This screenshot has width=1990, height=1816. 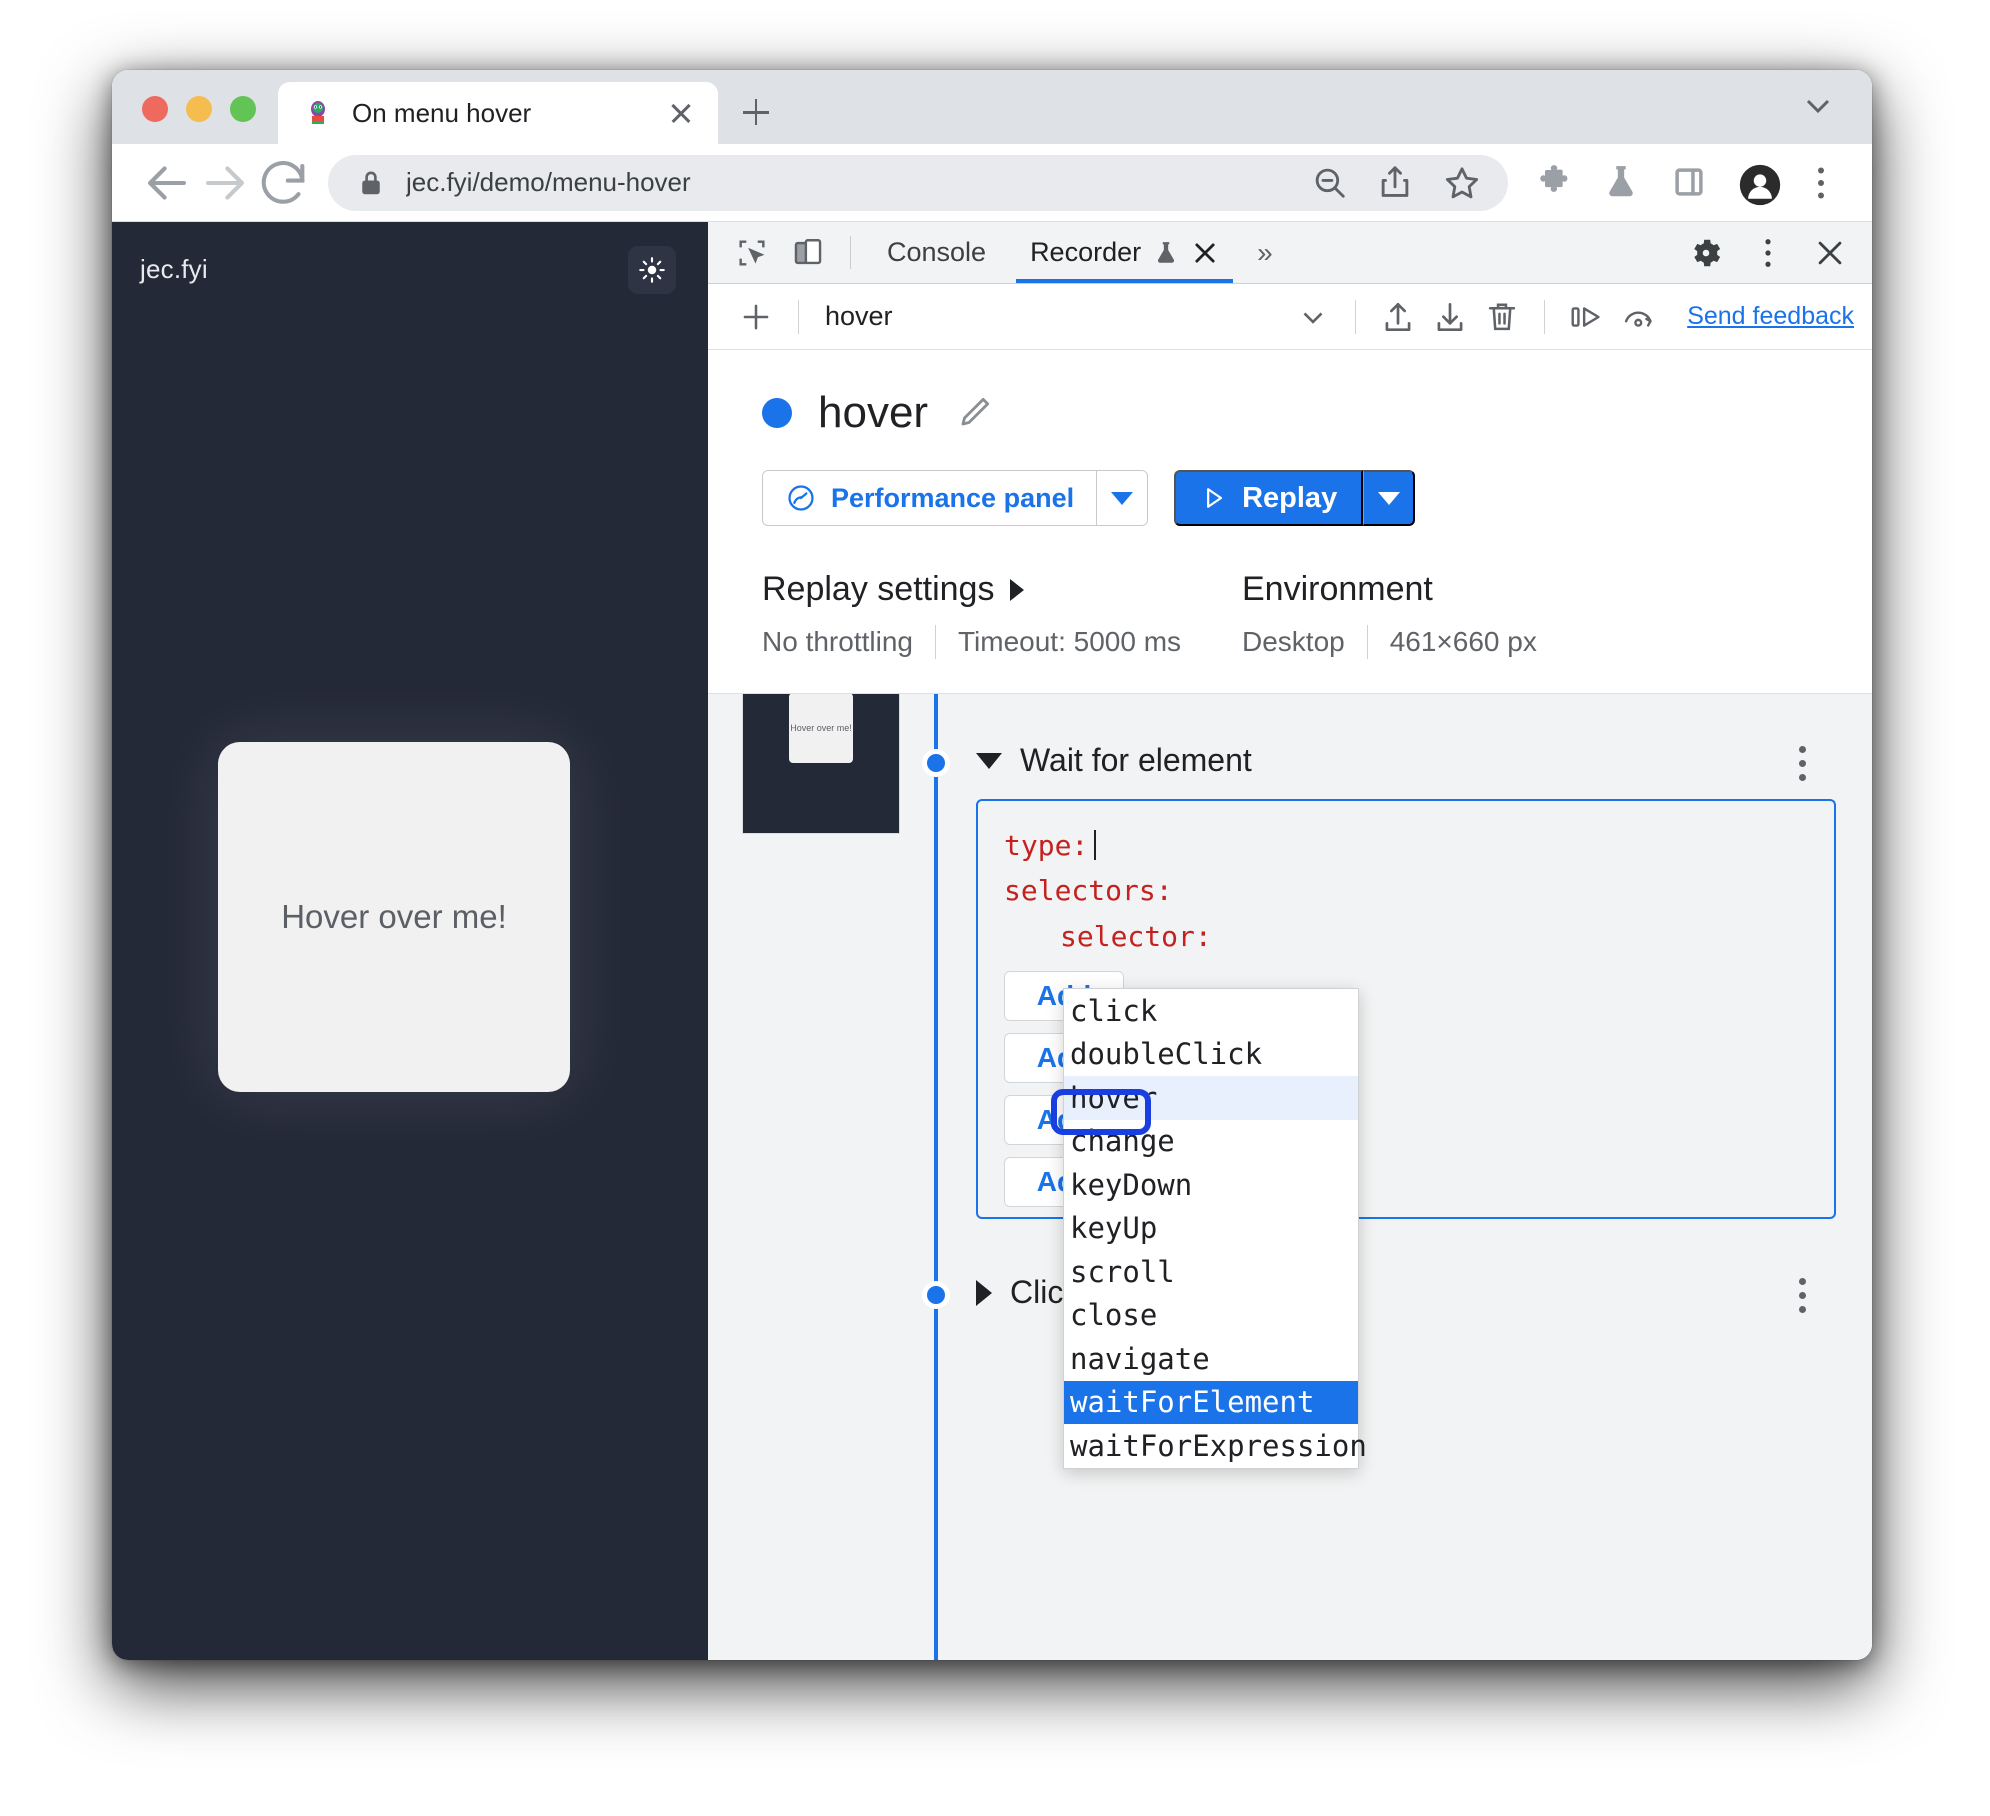 What do you see at coordinates (1389, 498) in the screenshot?
I see `replay-dropdown-button` at bounding box center [1389, 498].